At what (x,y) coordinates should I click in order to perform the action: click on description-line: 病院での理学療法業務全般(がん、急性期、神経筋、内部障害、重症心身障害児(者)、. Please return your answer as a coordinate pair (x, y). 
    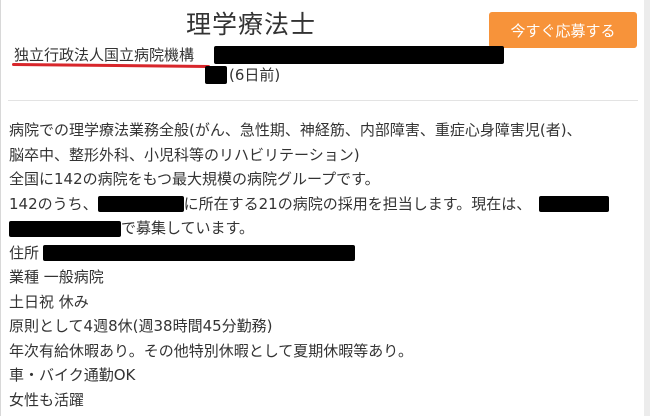
    Looking at the image, I should click on (295, 130).